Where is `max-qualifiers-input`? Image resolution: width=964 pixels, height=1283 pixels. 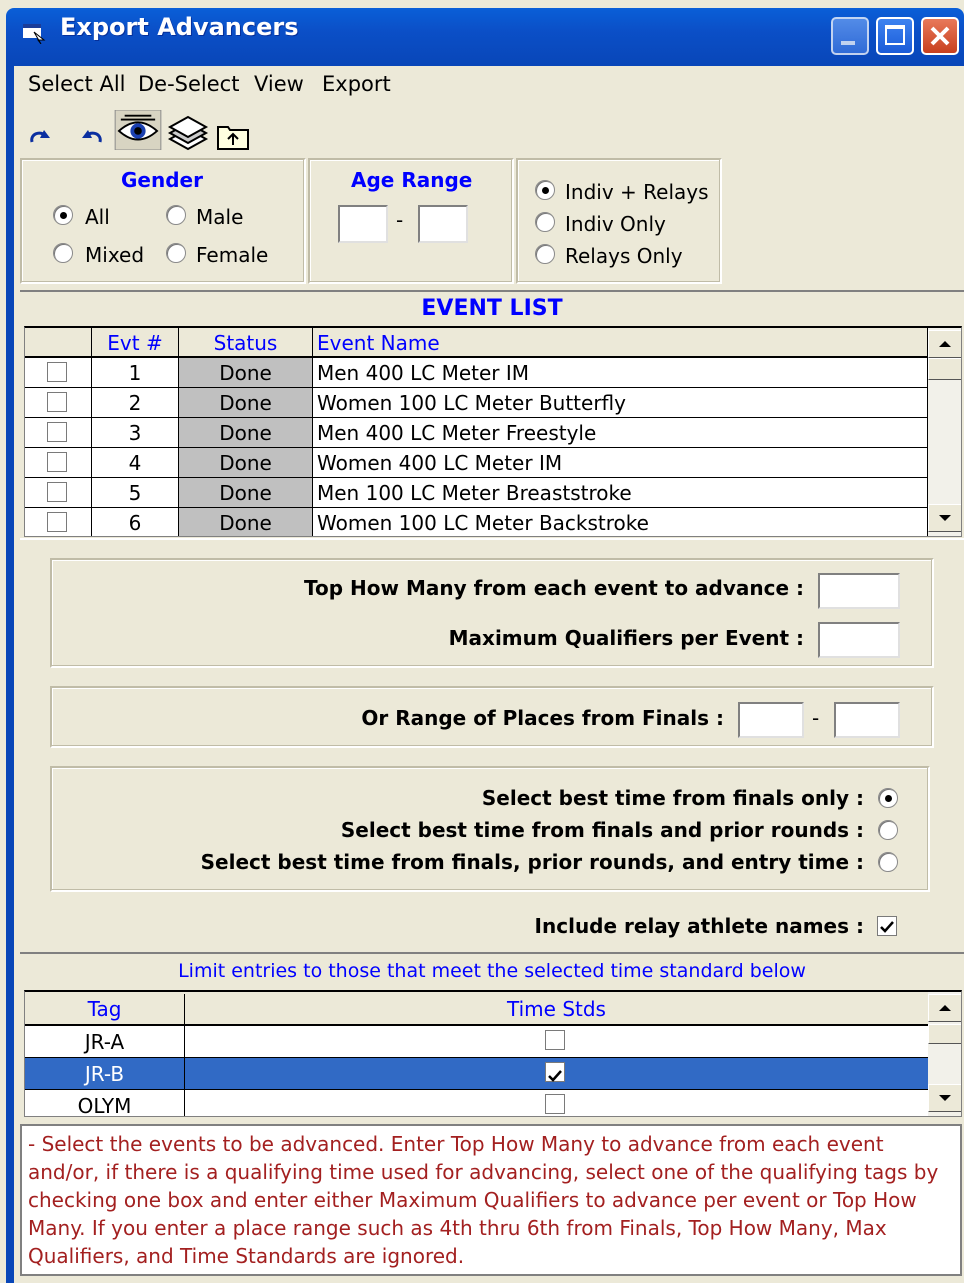
max-qualifiers-input is located at coordinates (859, 640).